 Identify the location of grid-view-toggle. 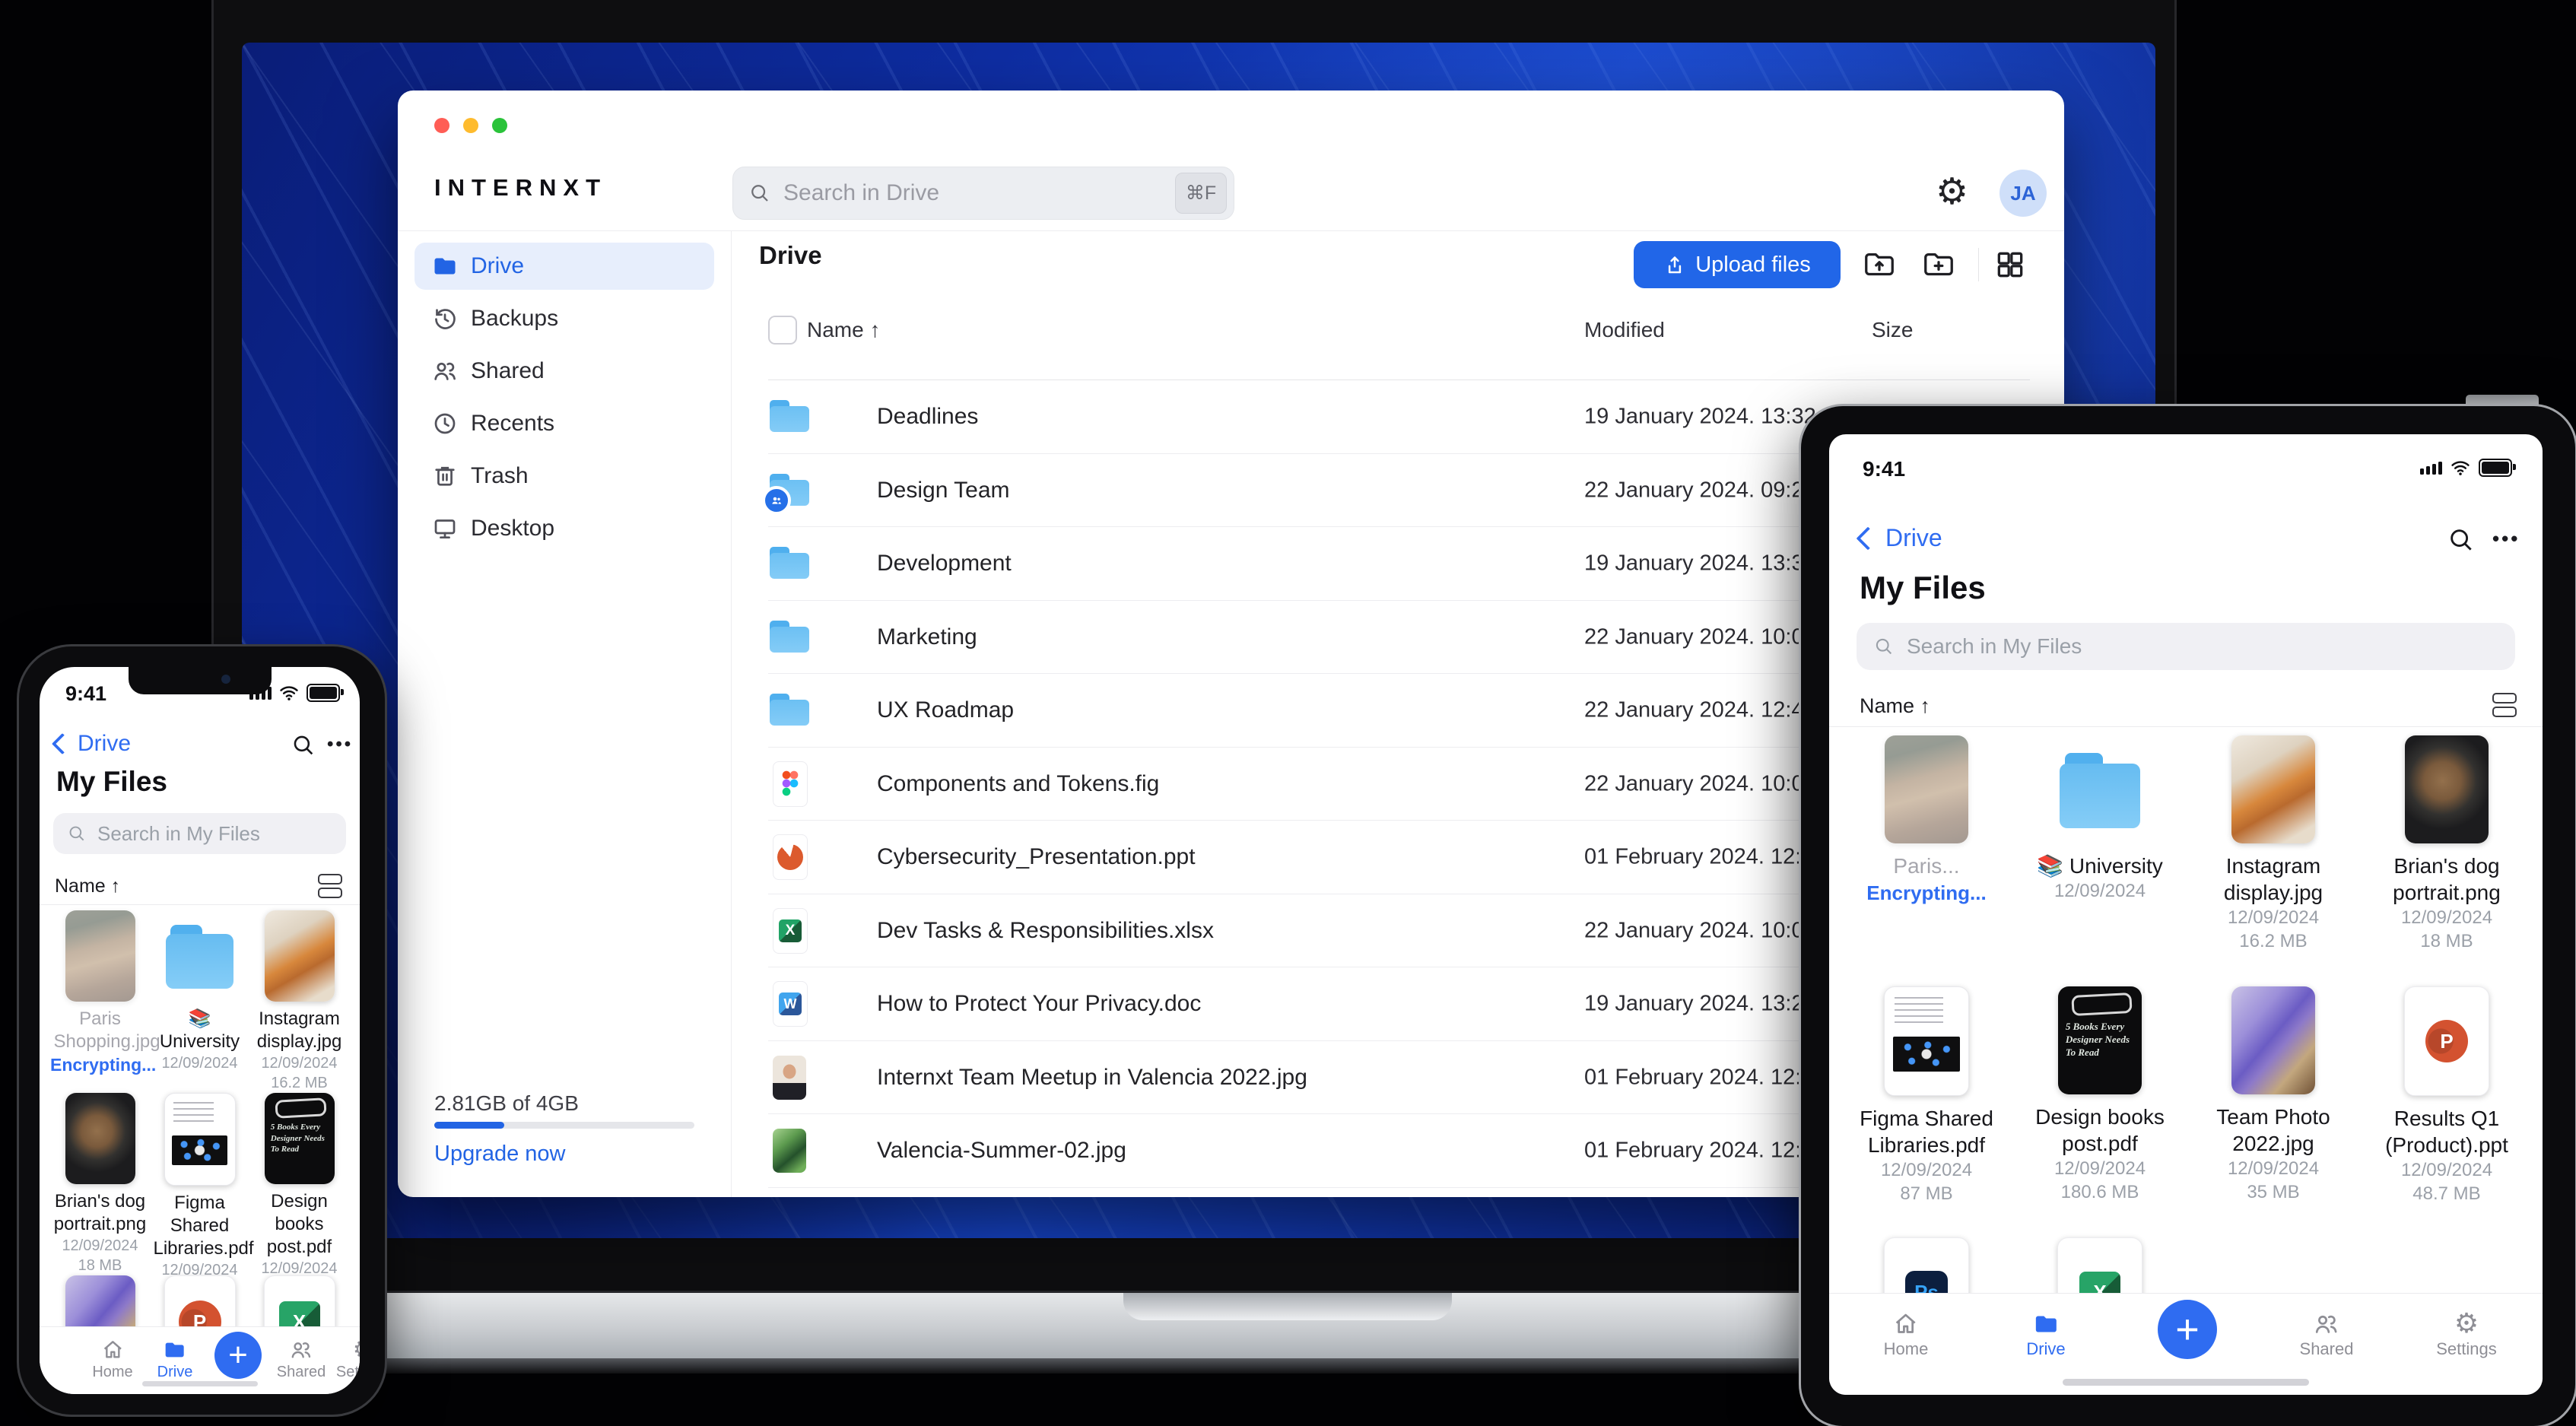
(2010, 264).